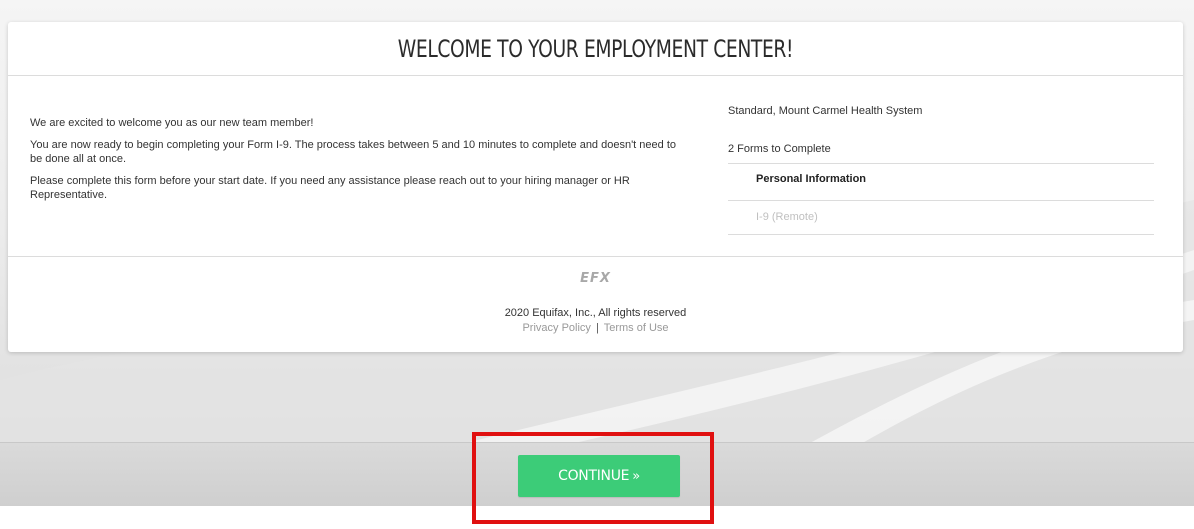 This screenshot has width=1194, height=529. I want to click on page-title: WELCOME TO YOUR EMPLOYMENT CENTER!, so click(595, 48).